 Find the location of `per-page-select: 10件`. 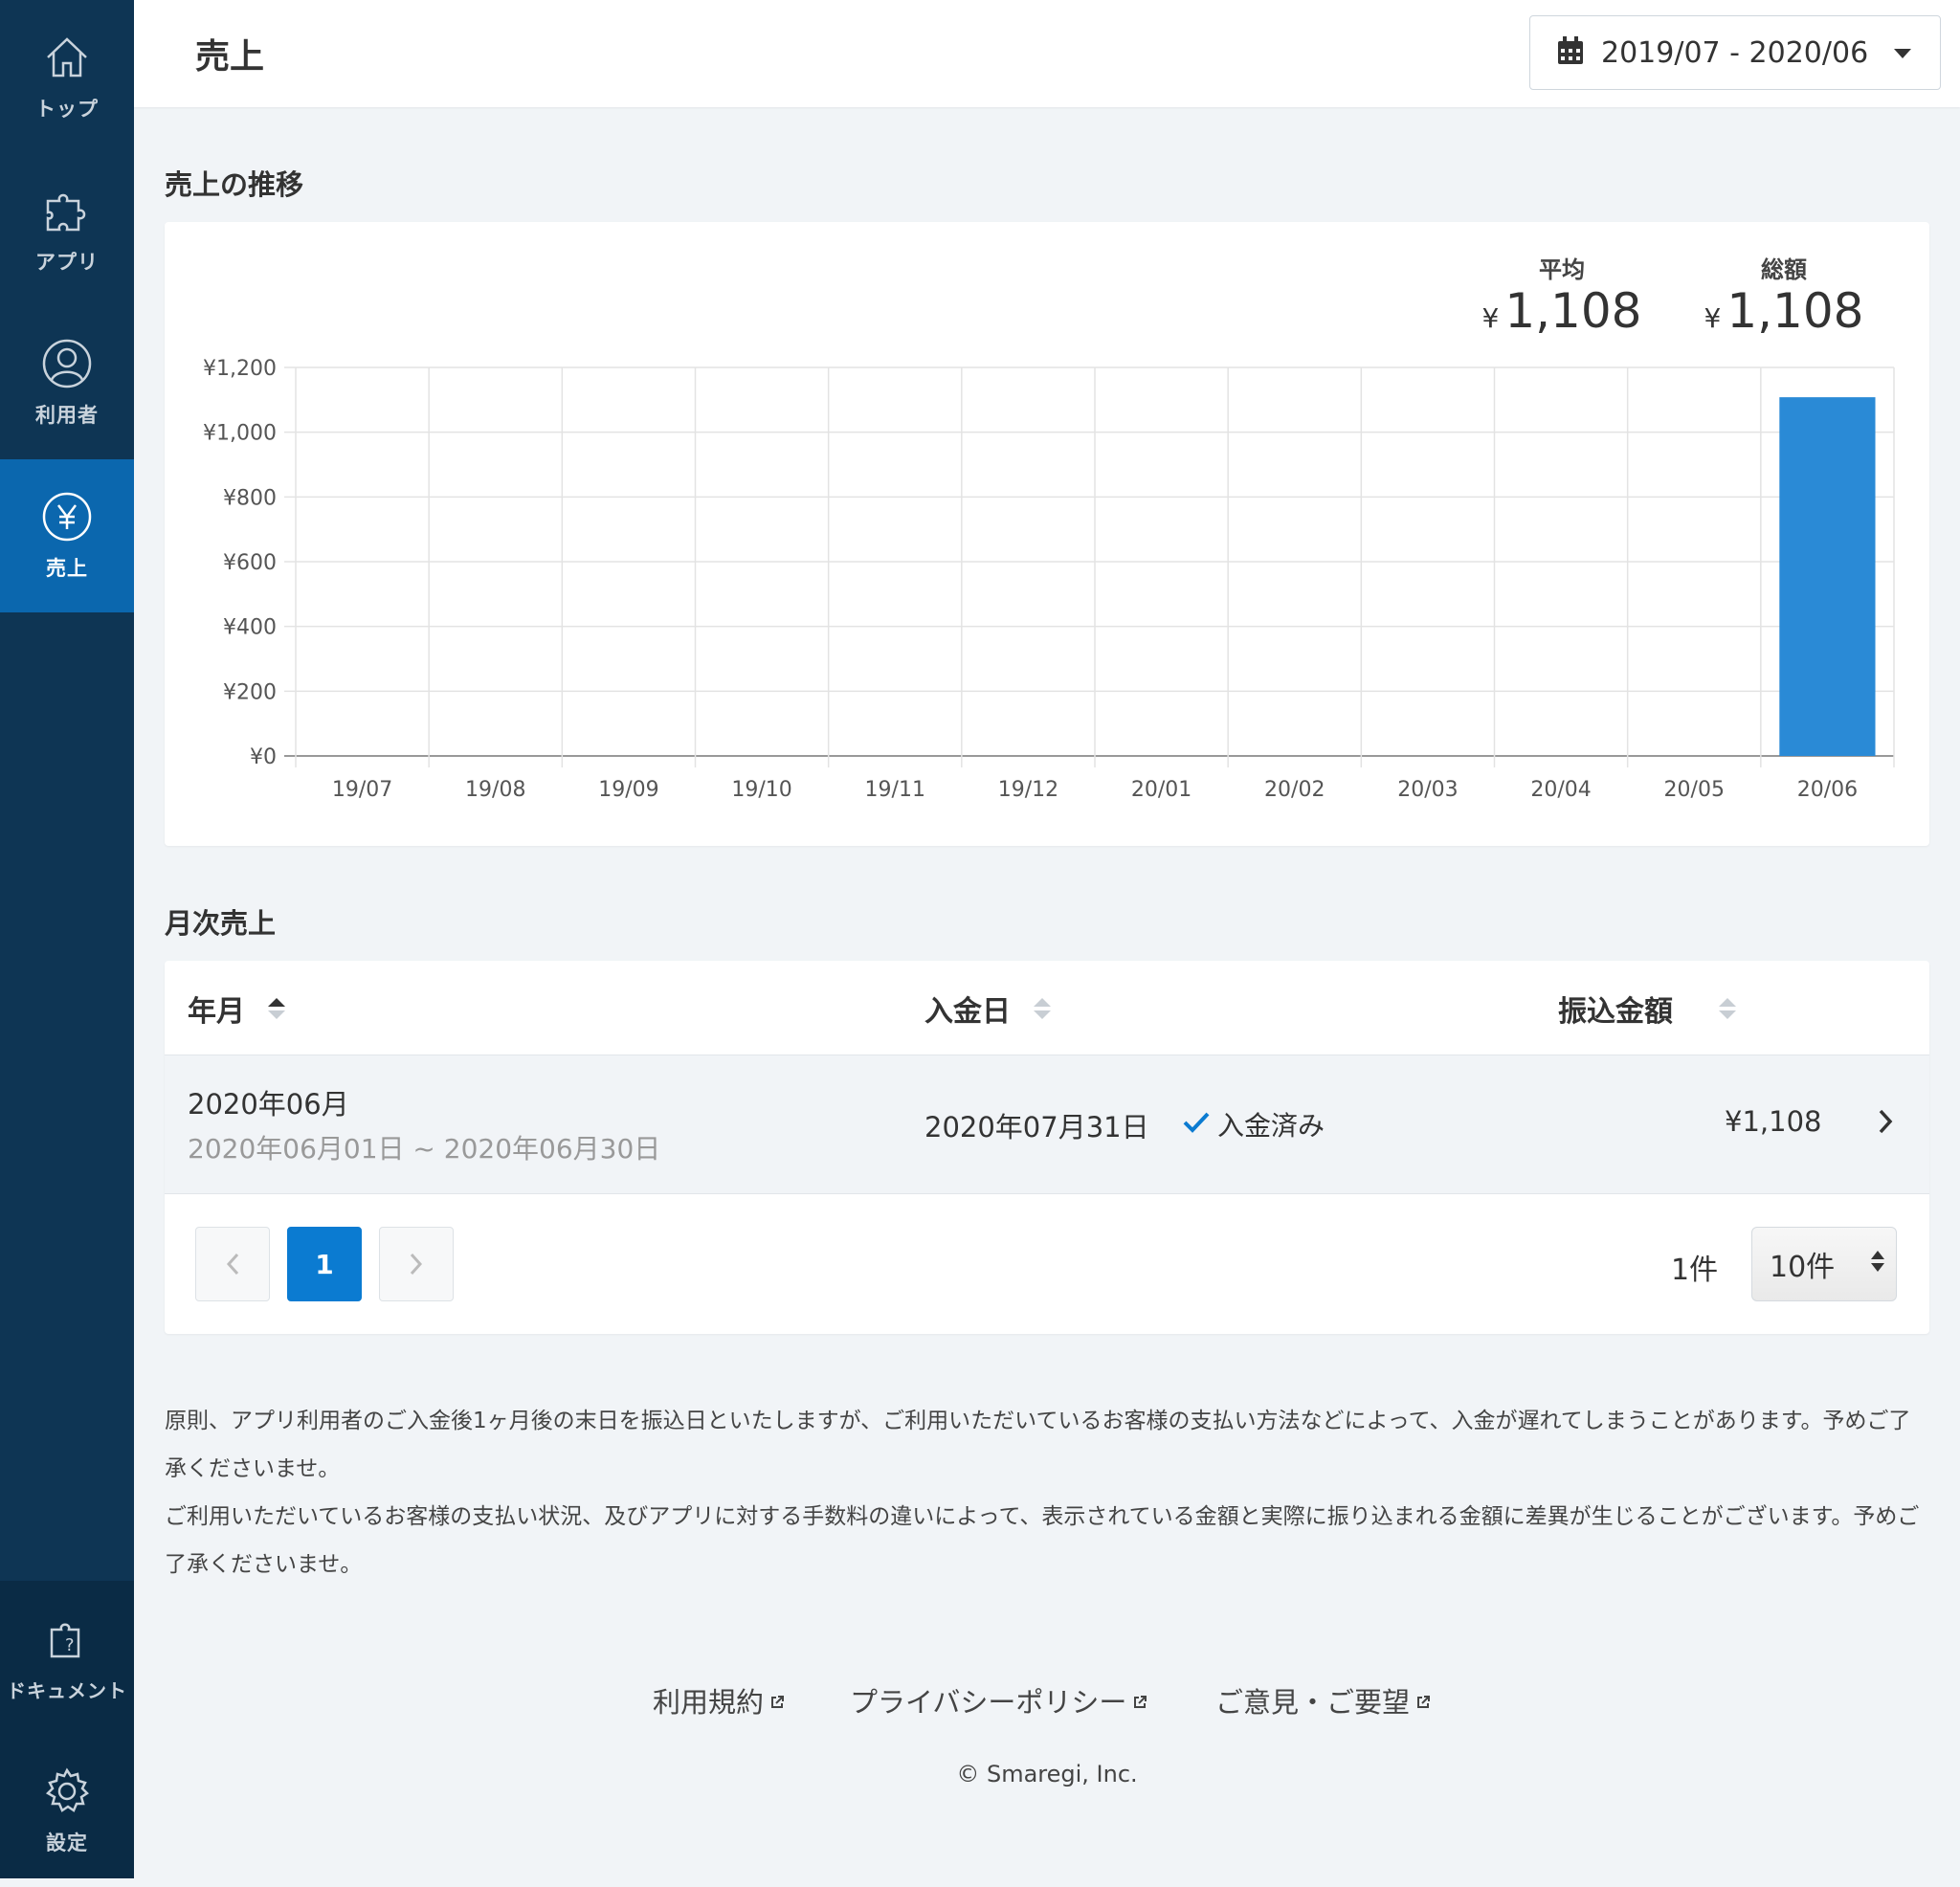

per-page-select: 10件 is located at coordinates (1824, 1264).